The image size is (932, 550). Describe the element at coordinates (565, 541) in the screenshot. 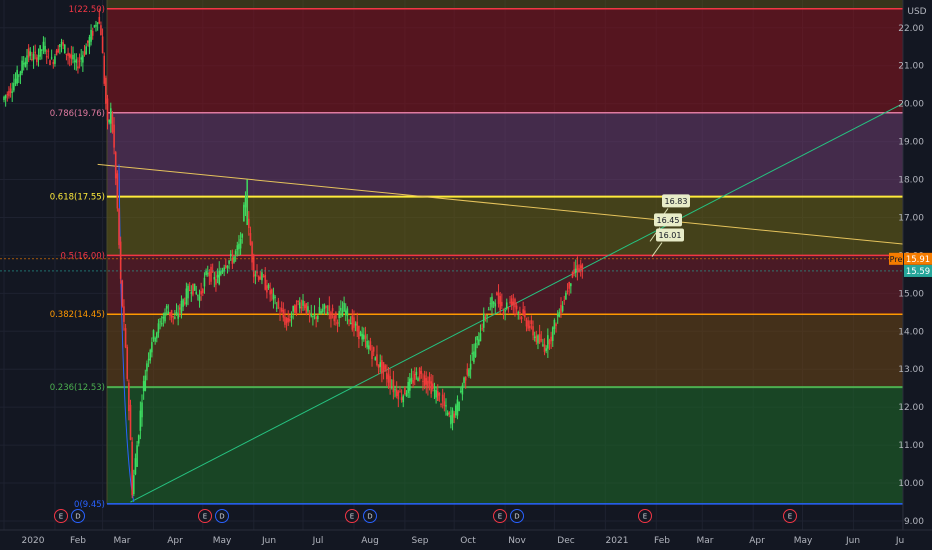

I see `x-tick-label: Dec` at that location.